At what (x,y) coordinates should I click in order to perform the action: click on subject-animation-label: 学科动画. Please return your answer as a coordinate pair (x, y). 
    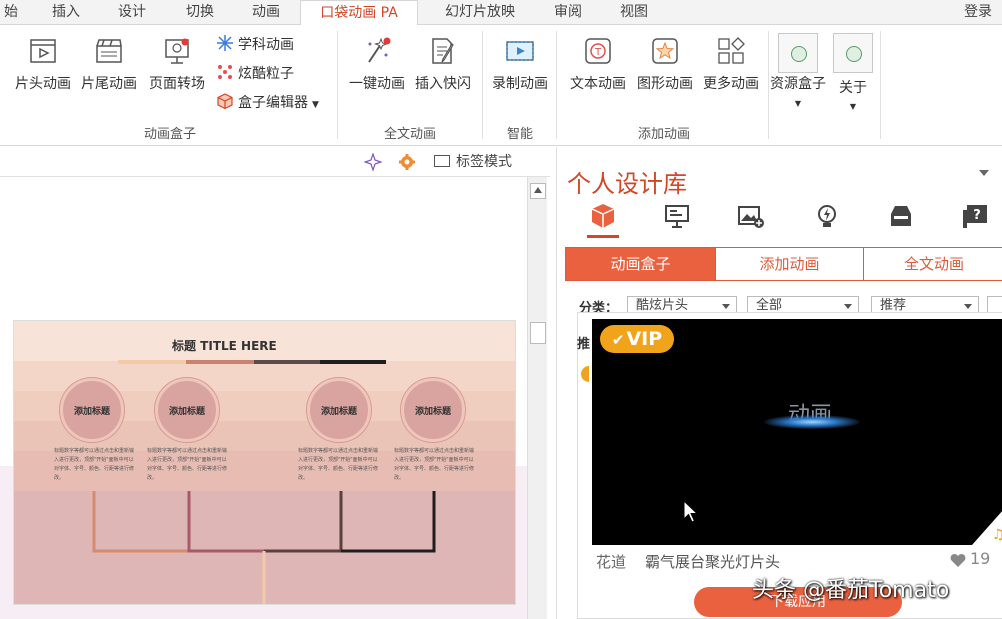
    Looking at the image, I should click on (266, 45).